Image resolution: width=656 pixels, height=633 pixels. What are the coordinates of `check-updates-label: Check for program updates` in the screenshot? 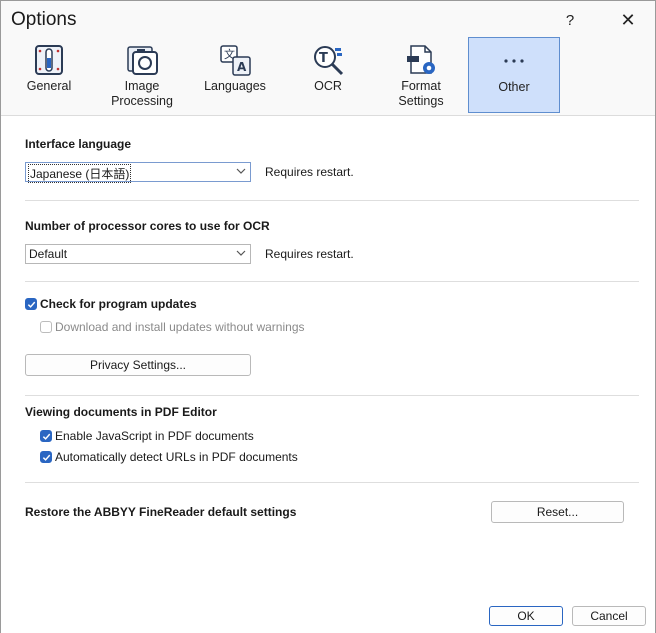 It's located at (118, 304).